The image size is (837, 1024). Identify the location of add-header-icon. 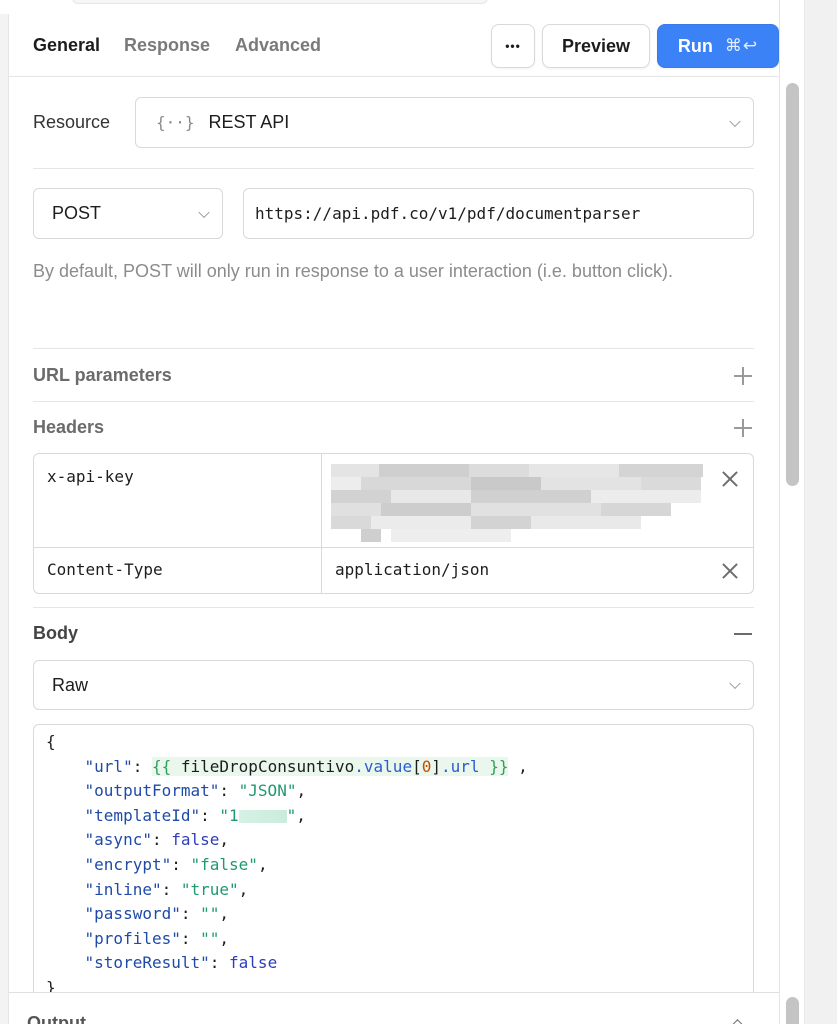
(743, 428).